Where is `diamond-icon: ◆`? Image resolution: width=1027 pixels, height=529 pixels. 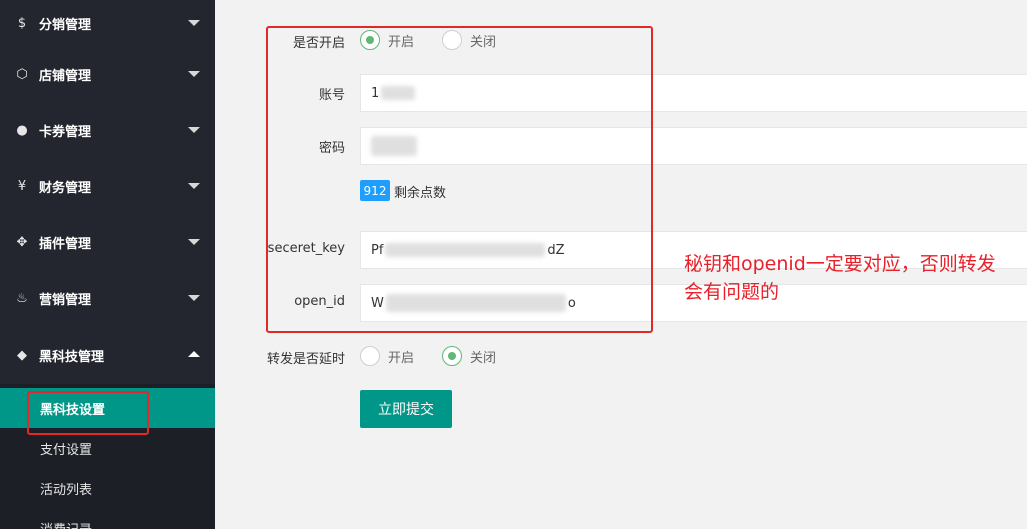
diamond-icon: ◆ is located at coordinates (22, 355).